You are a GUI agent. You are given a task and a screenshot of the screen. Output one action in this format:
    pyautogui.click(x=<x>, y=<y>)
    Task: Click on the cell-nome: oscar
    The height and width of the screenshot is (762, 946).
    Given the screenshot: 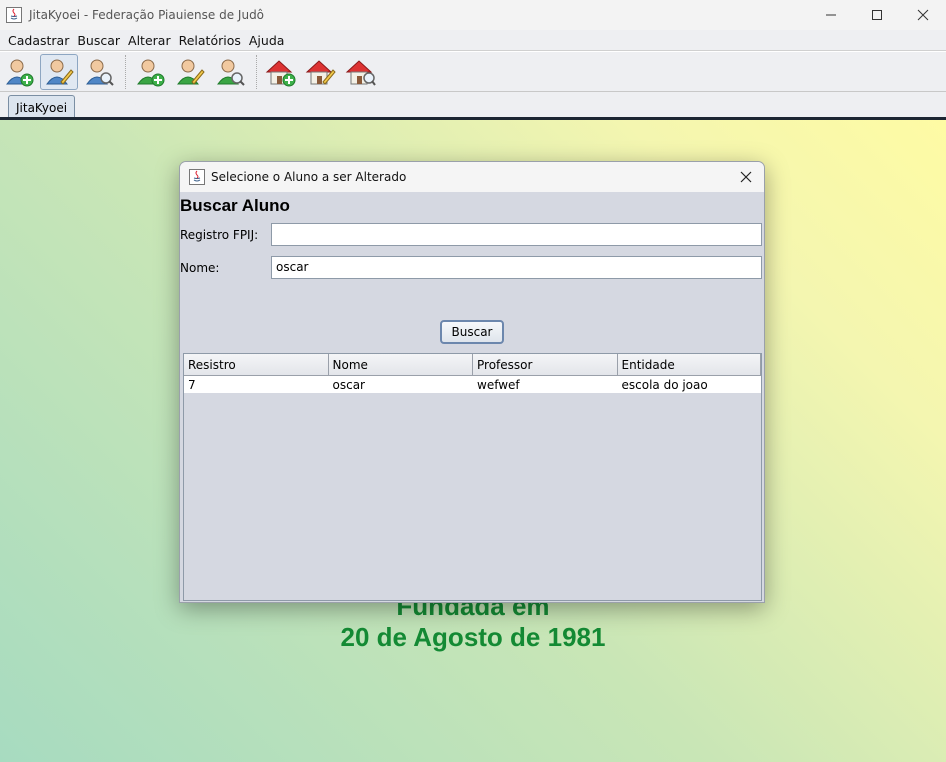 What is the action you would take?
    pyautogui.click(x=348, y=384)
    